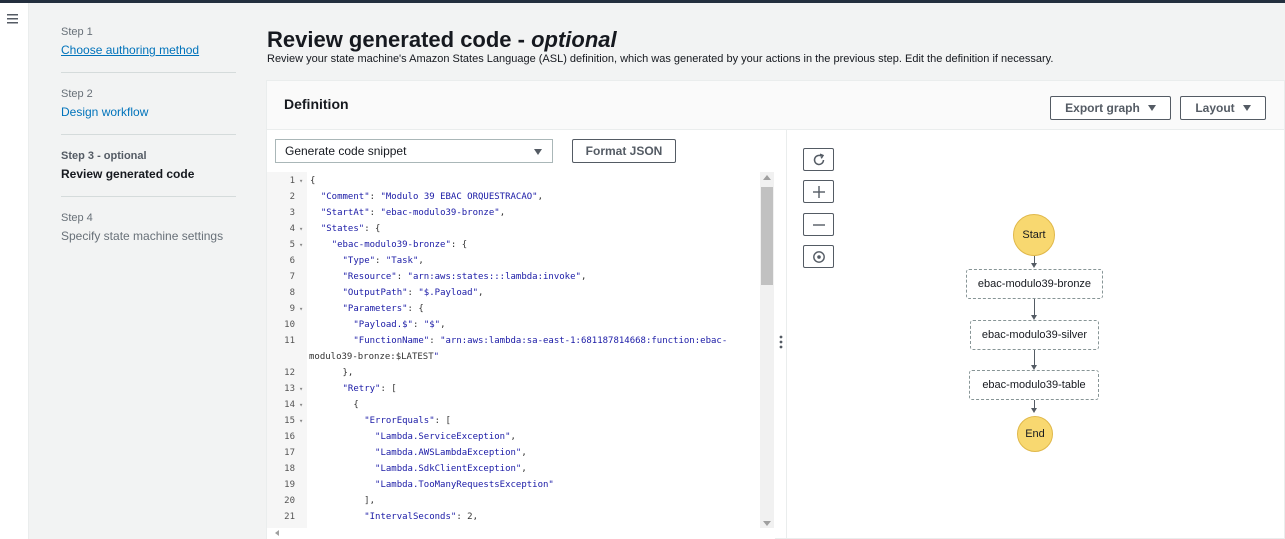 This screenshot has height=539, width=1285. What do you see at coordinates (289, 421) in the screenshot?
I see `line-number: 15` at bounding box center [289, 421].